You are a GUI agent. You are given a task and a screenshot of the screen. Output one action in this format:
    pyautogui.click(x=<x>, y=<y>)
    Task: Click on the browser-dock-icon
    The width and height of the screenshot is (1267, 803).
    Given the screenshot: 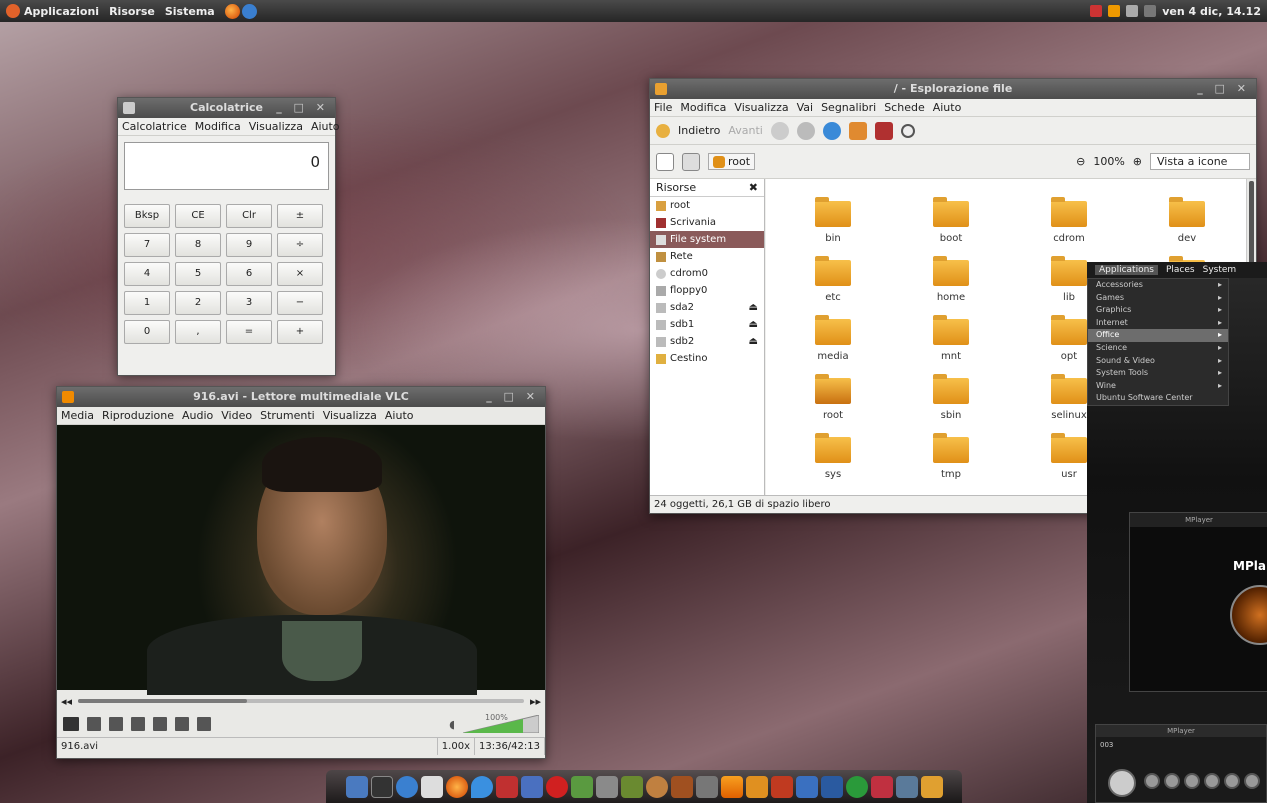 What is the action you would take?
    pyautogui.click(x=406, y=786)
    